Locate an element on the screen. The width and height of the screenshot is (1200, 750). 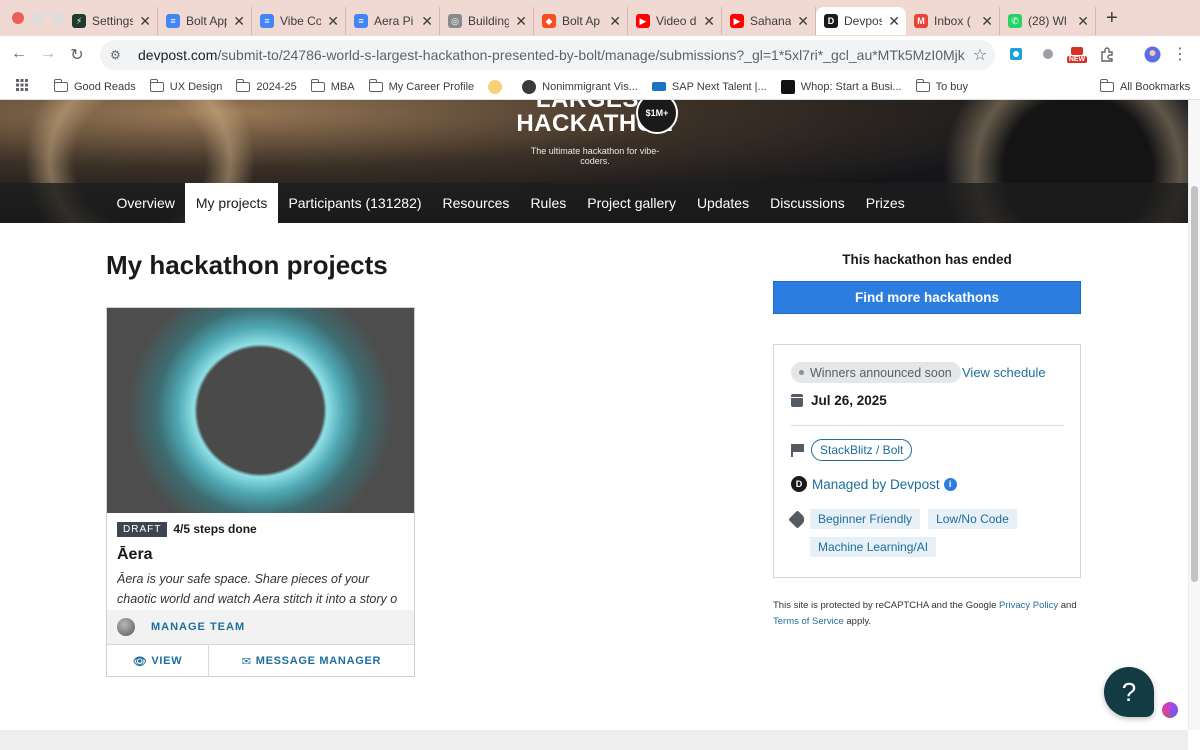
nav-tab: Updates is located at coordinates (722, 203).